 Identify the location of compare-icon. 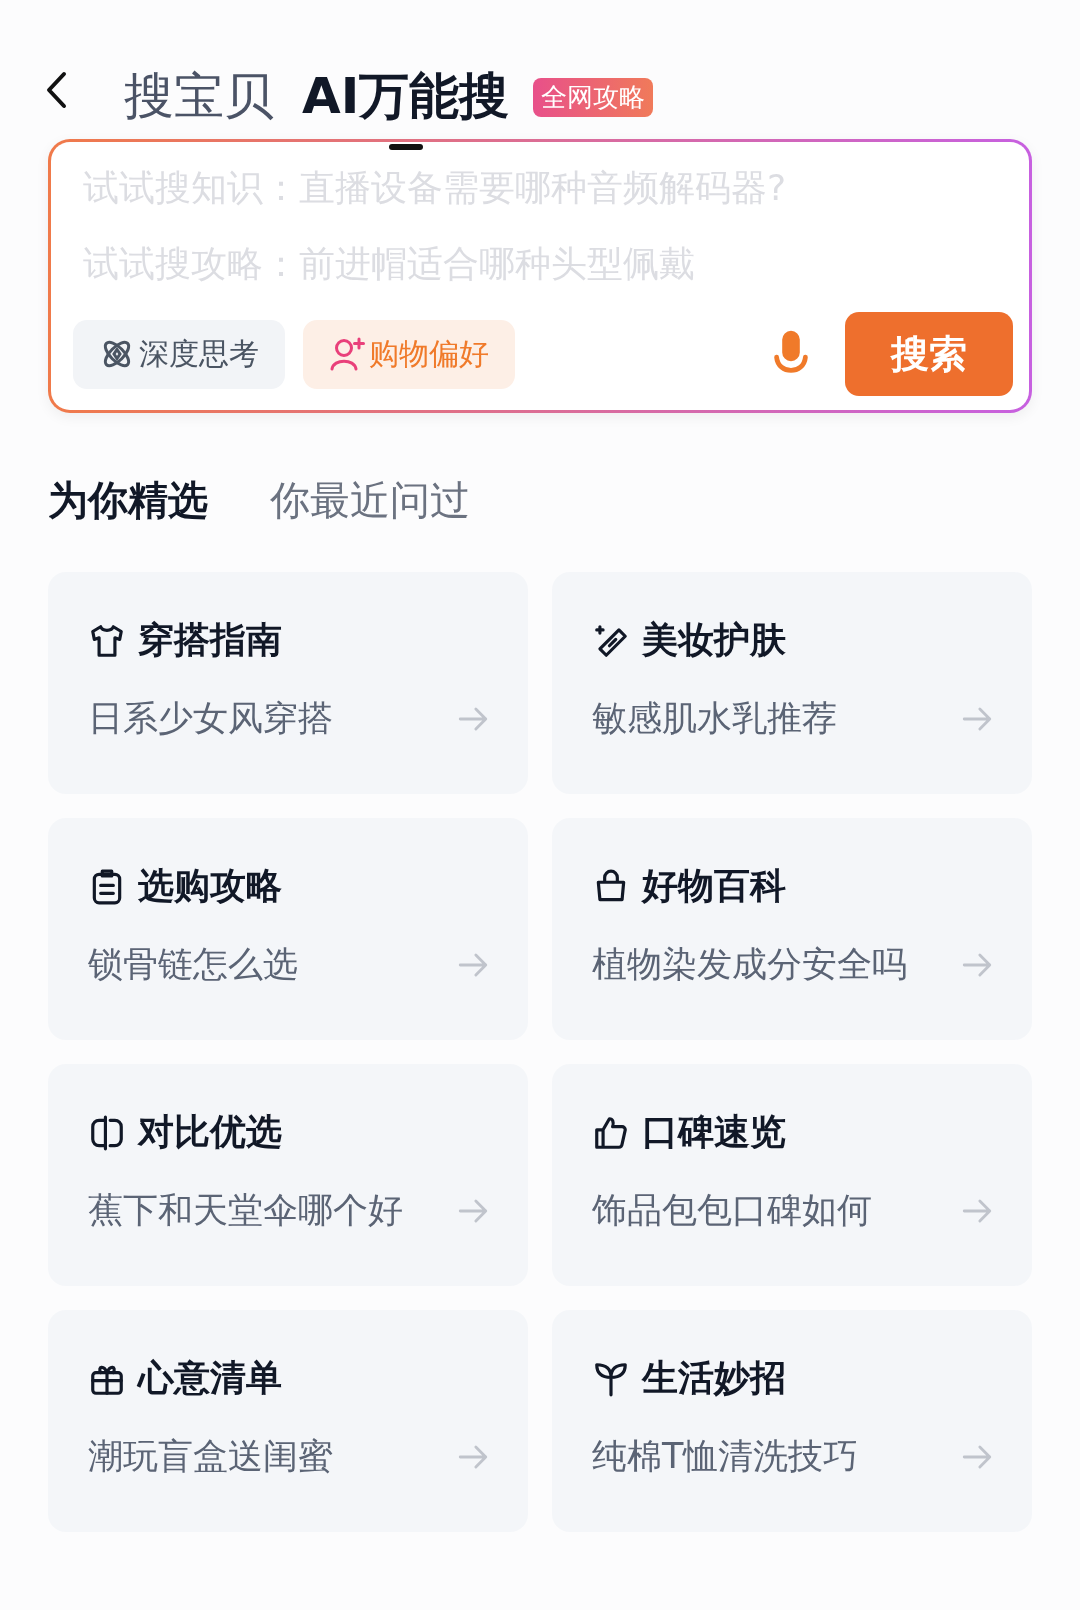
(107, 1132).